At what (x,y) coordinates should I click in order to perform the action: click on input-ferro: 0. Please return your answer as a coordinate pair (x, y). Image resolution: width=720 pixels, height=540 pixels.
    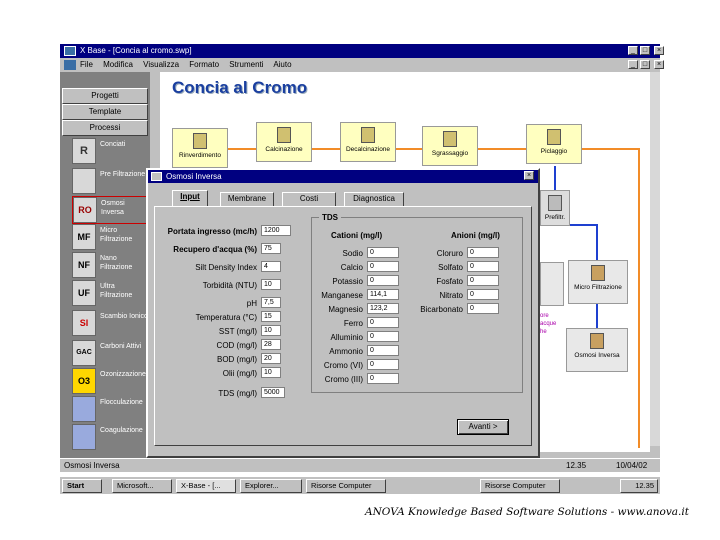
    Looking at the image, I should click on (383, 322).